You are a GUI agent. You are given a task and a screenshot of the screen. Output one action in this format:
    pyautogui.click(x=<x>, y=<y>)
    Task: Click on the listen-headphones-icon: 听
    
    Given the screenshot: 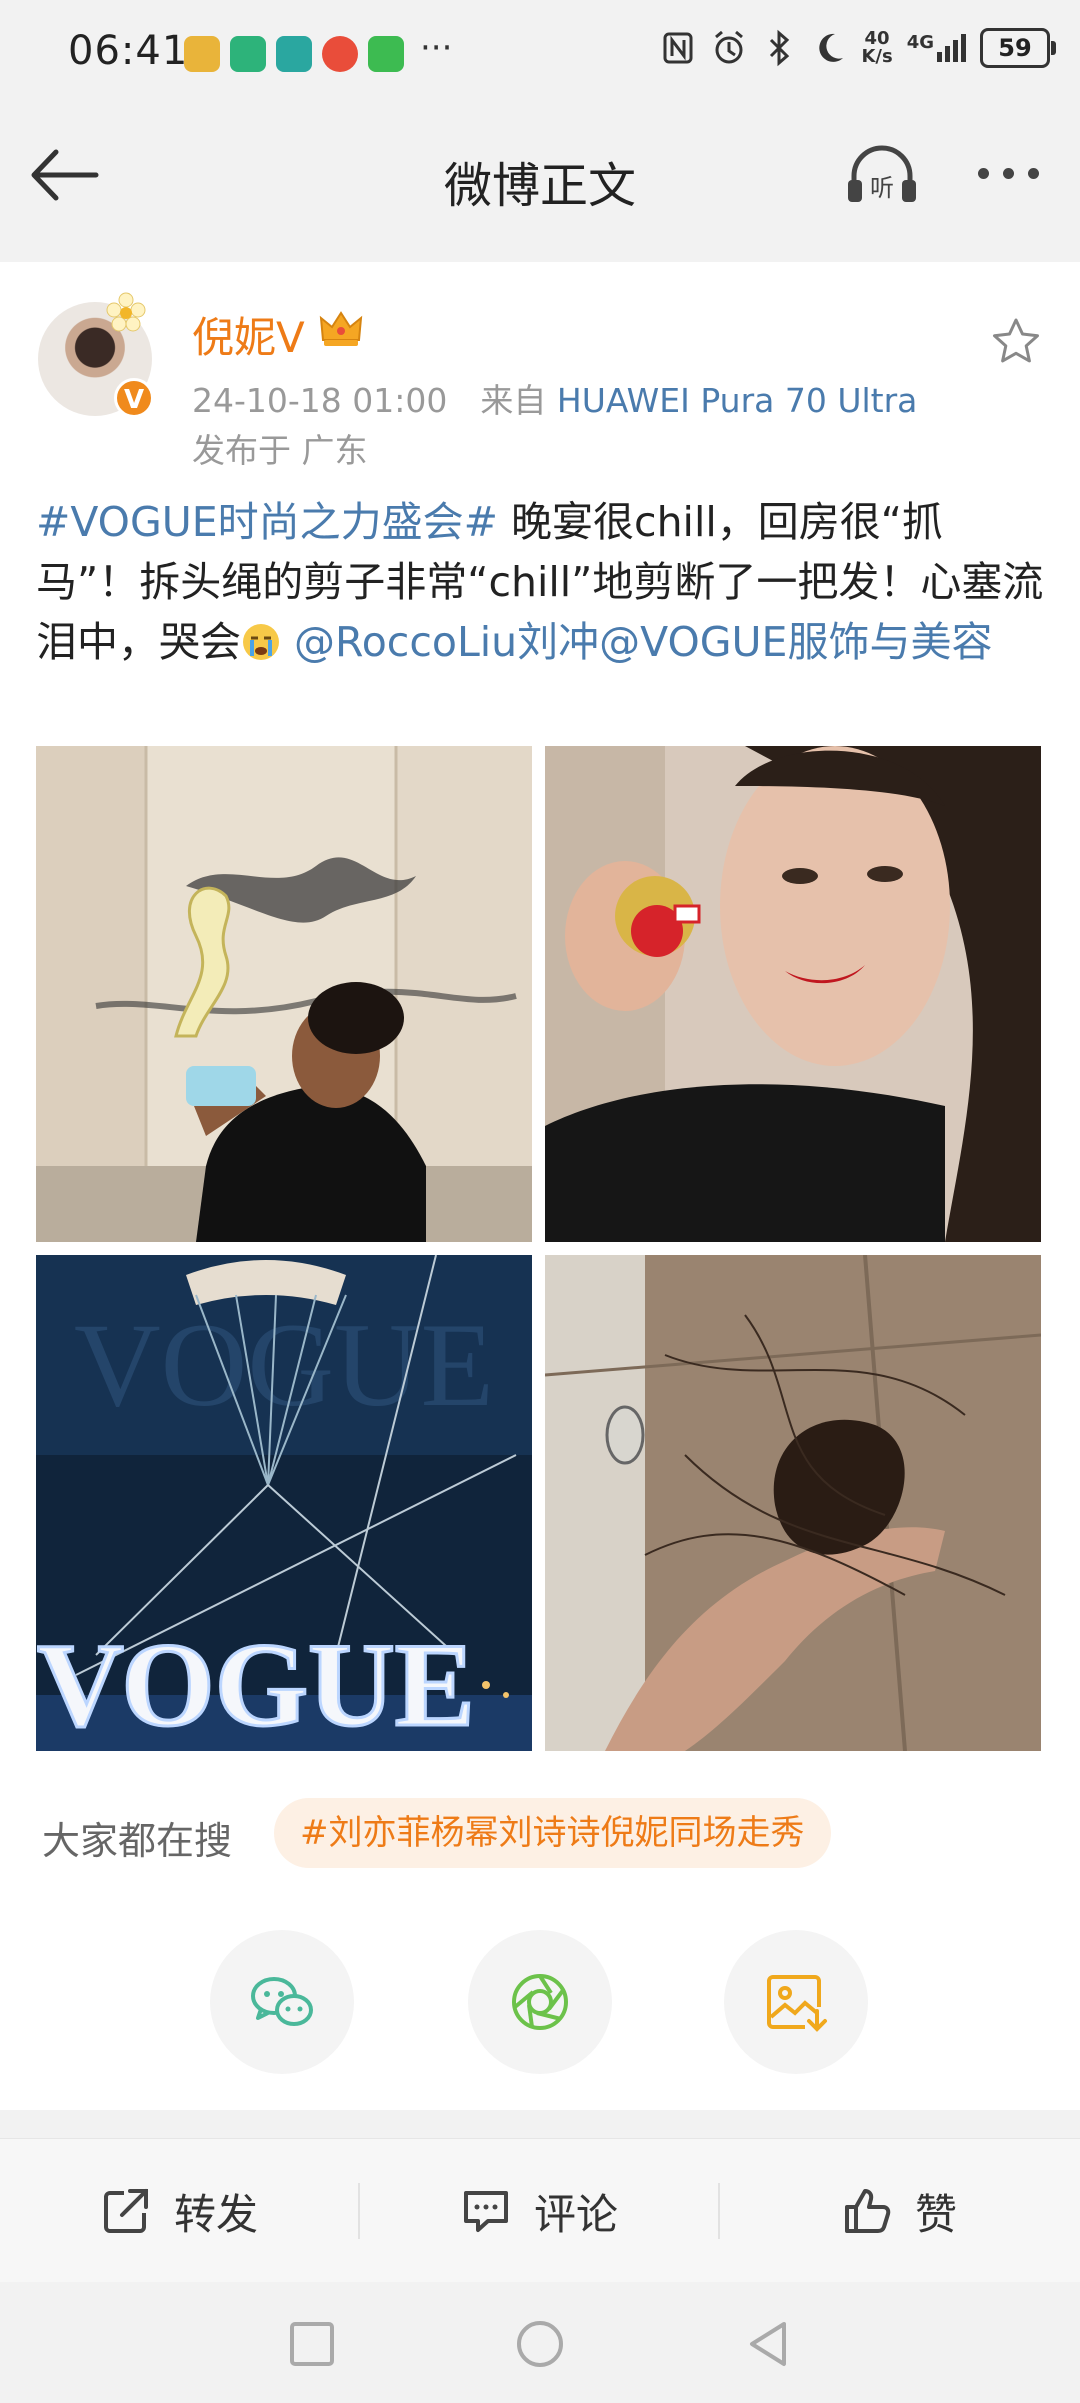 What is the action you would take?
    pyautogui.click(x=882, y=175)
    